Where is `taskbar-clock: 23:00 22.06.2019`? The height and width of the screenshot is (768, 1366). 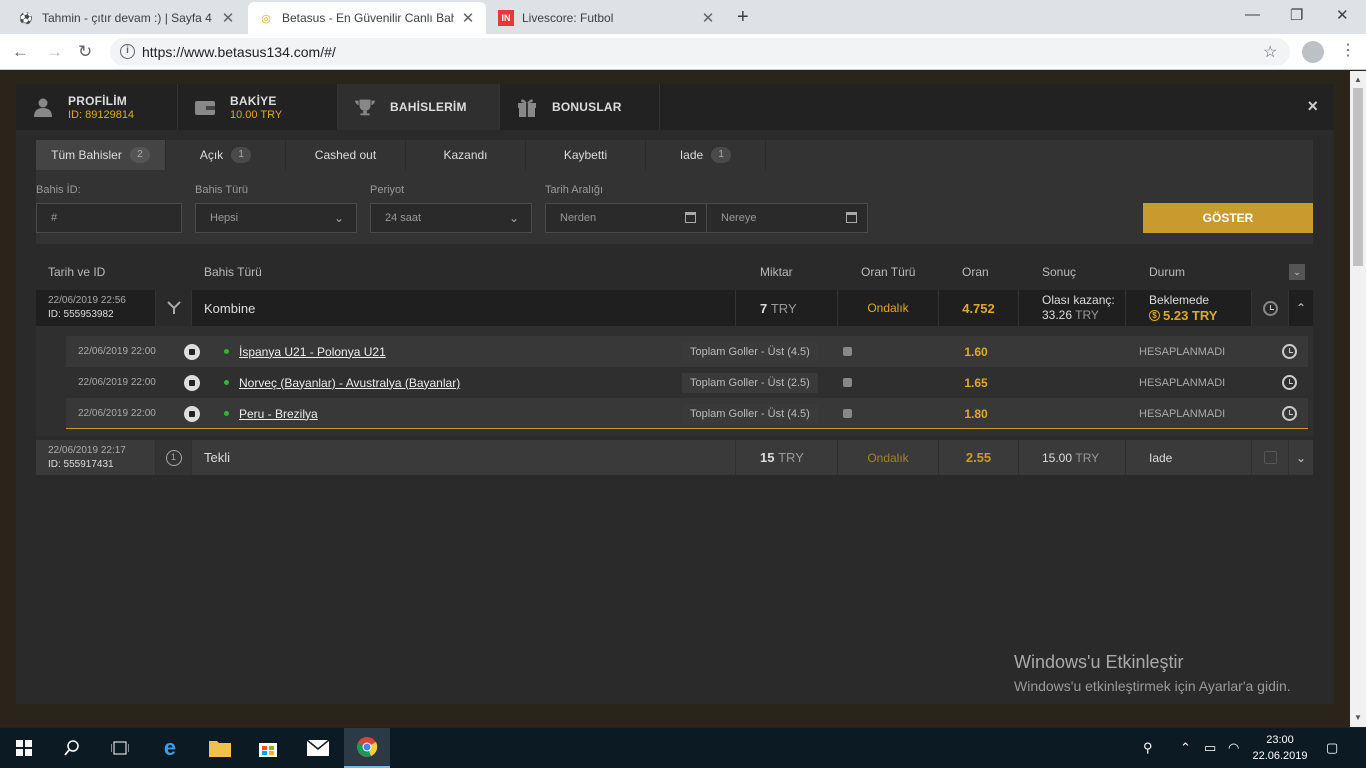 taskbar-clock: 23:00 22.06.2019 is located at coordinates (1280, 748).